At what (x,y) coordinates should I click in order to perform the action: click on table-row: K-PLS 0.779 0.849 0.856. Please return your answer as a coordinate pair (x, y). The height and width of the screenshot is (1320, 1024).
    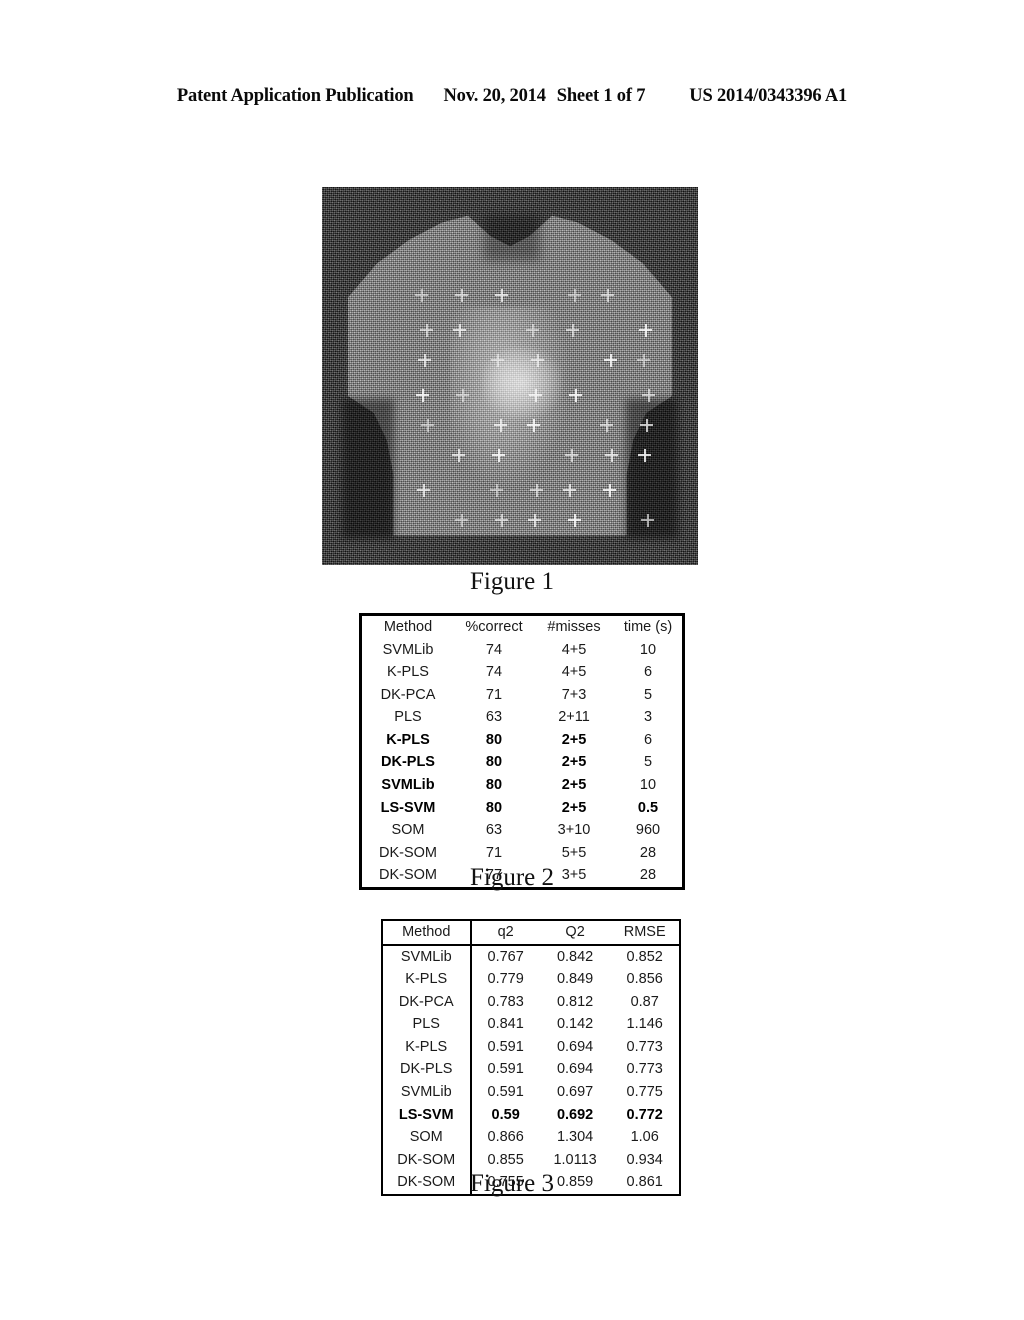
    Looking at the image, I should click on (531, 979).